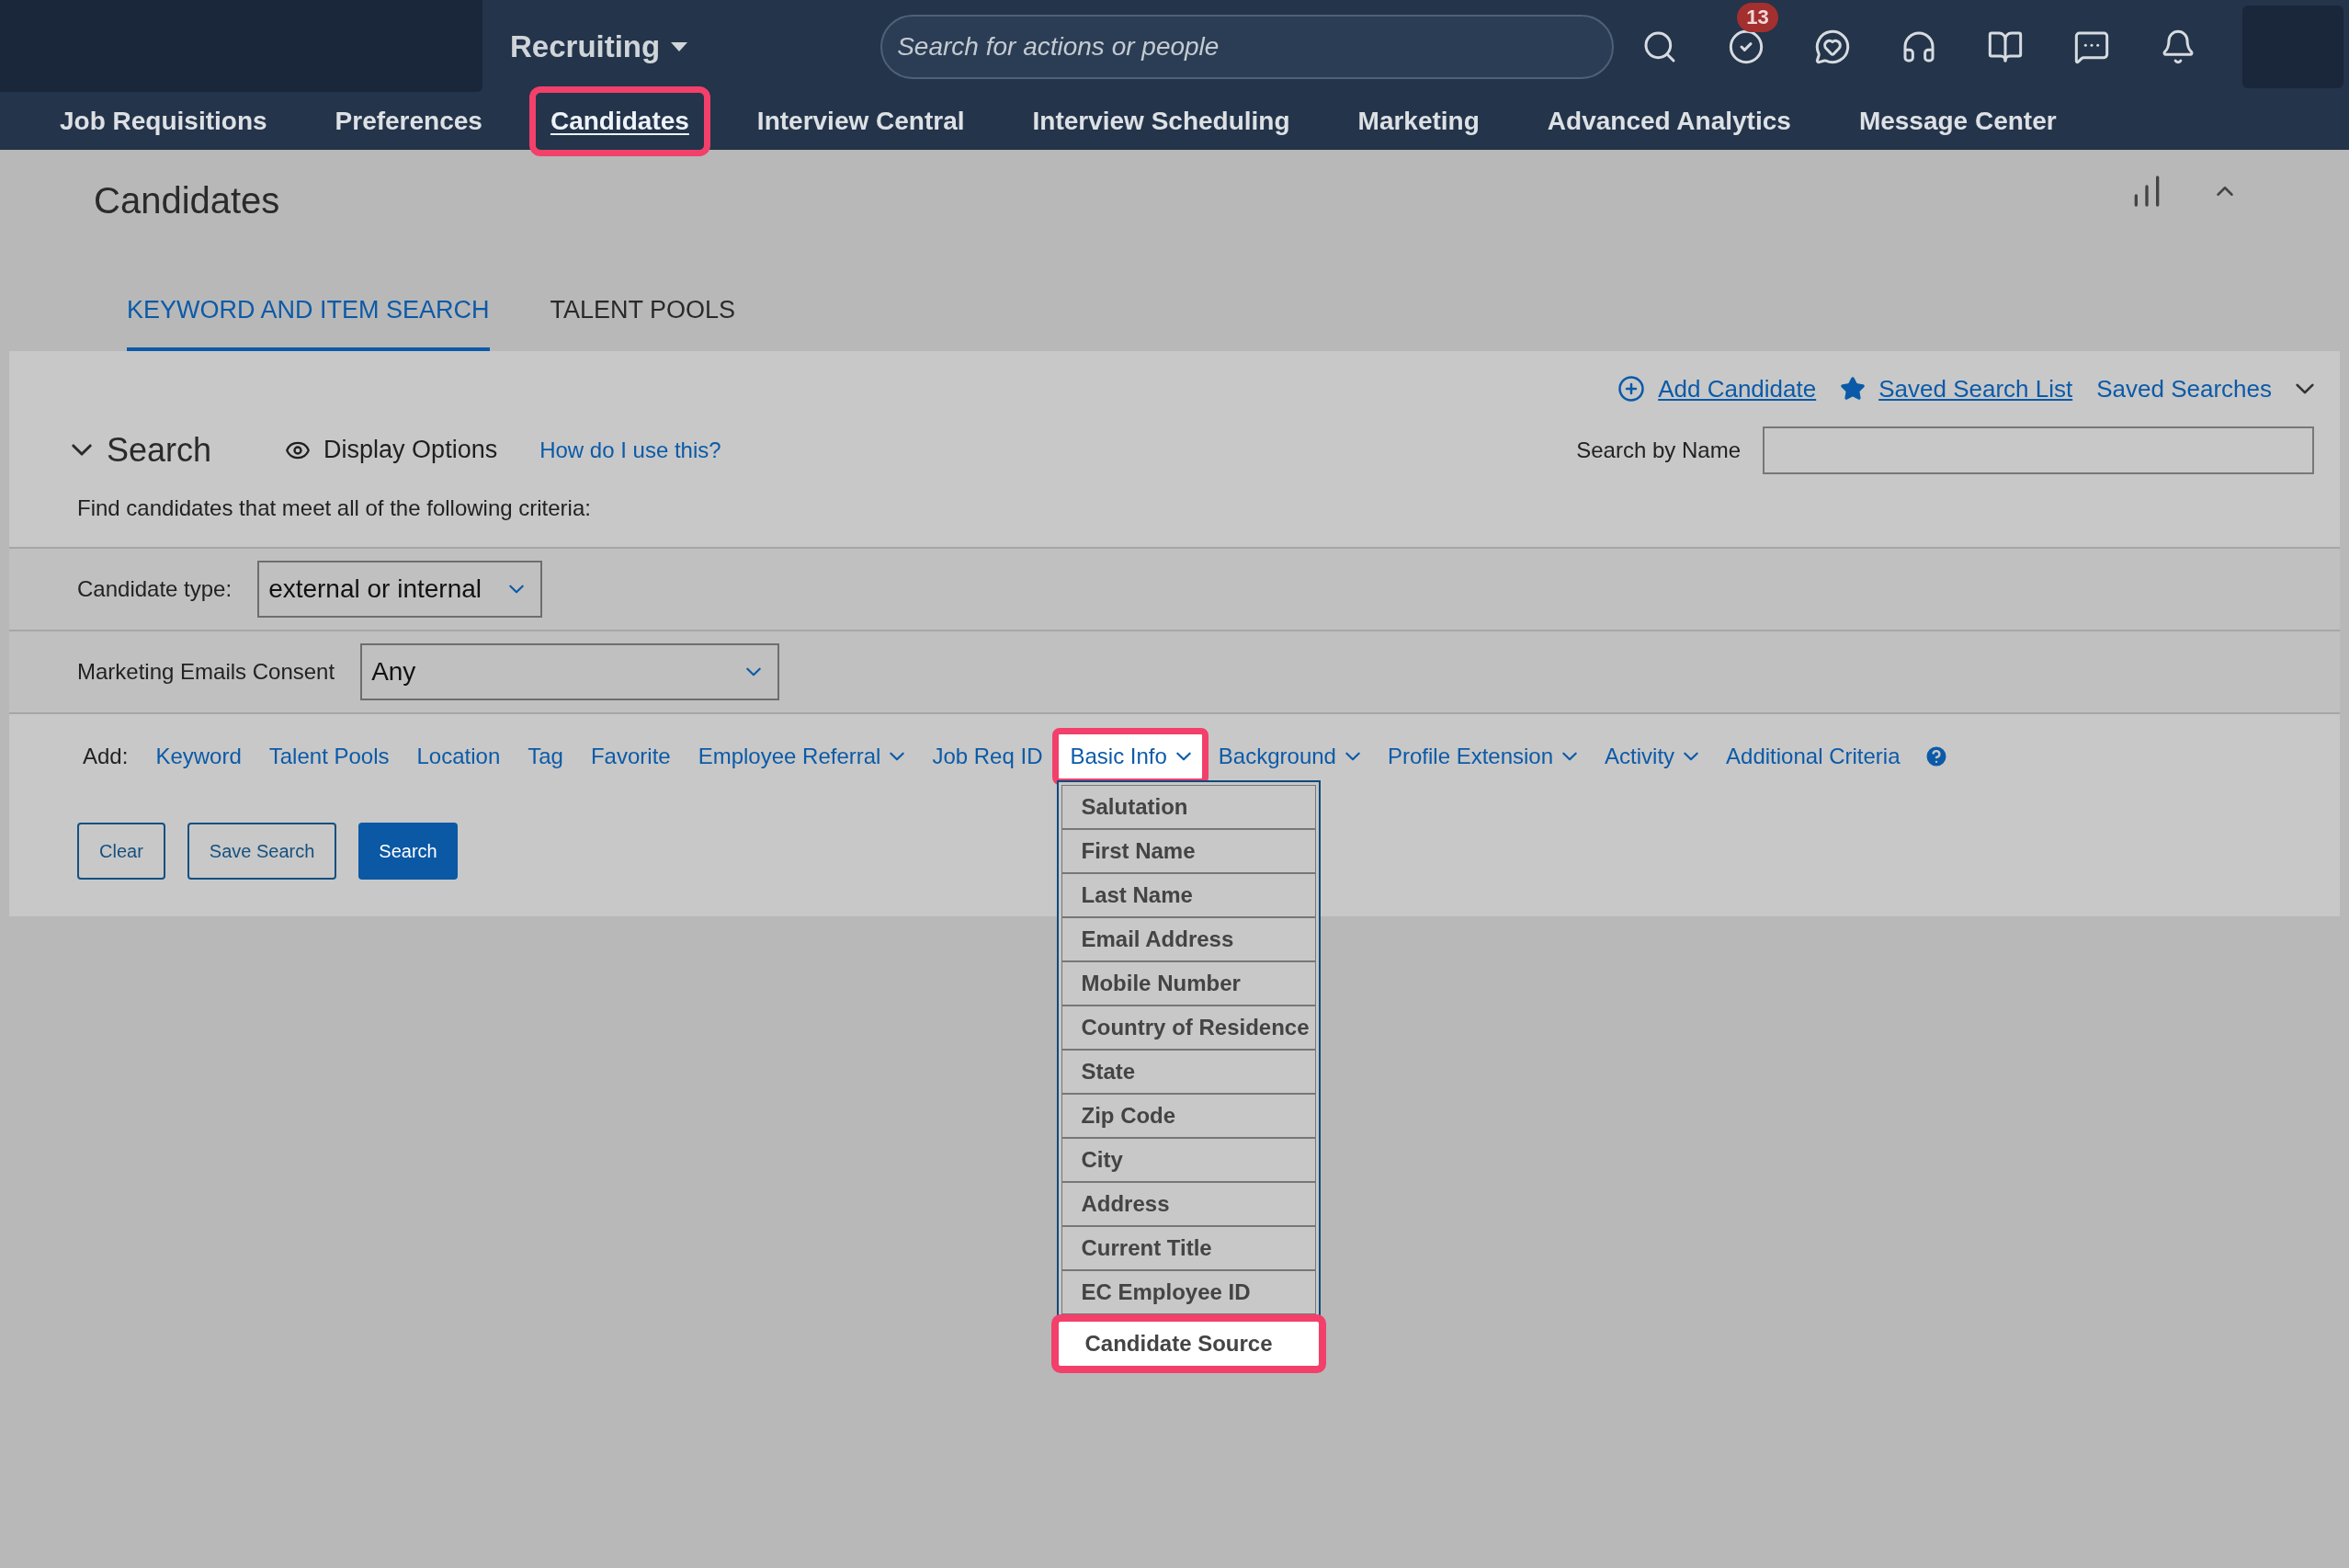 This screenshot has height=1568, width=2349. Describe the element at coordinates (631, 756) in the screenshot. I see `add-link: Favorite` at that location.